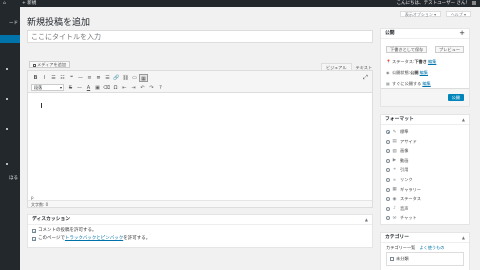  Describe the element at coordinates (388, 61) in the screenshot. I see `pin-icon: 📍` at that location.